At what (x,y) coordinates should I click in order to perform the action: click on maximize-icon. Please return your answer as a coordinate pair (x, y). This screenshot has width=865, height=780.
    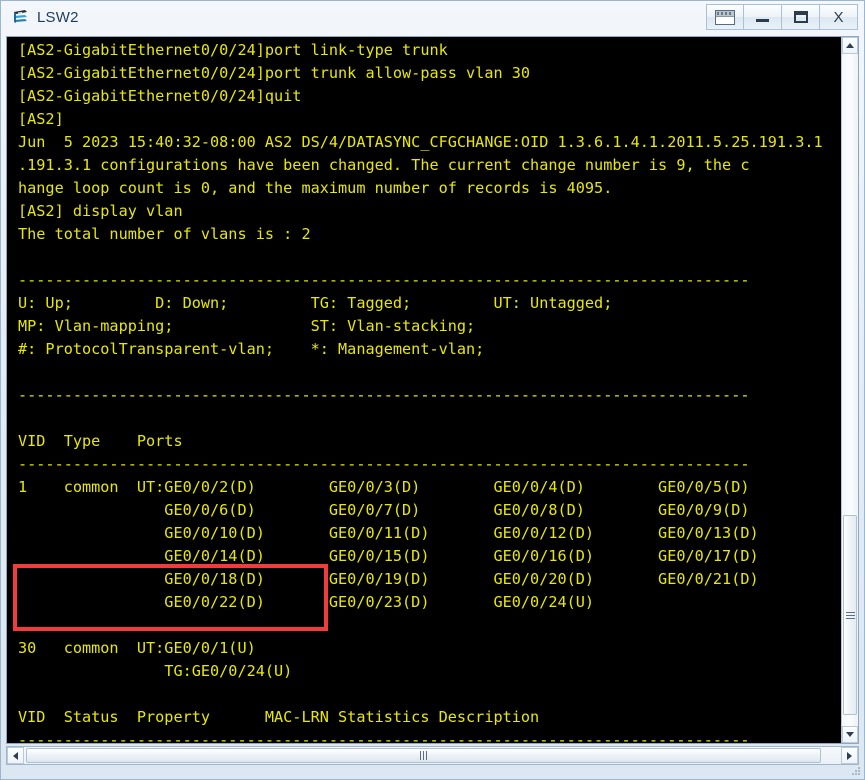
    Looking at the image, I should click on (800, 17).